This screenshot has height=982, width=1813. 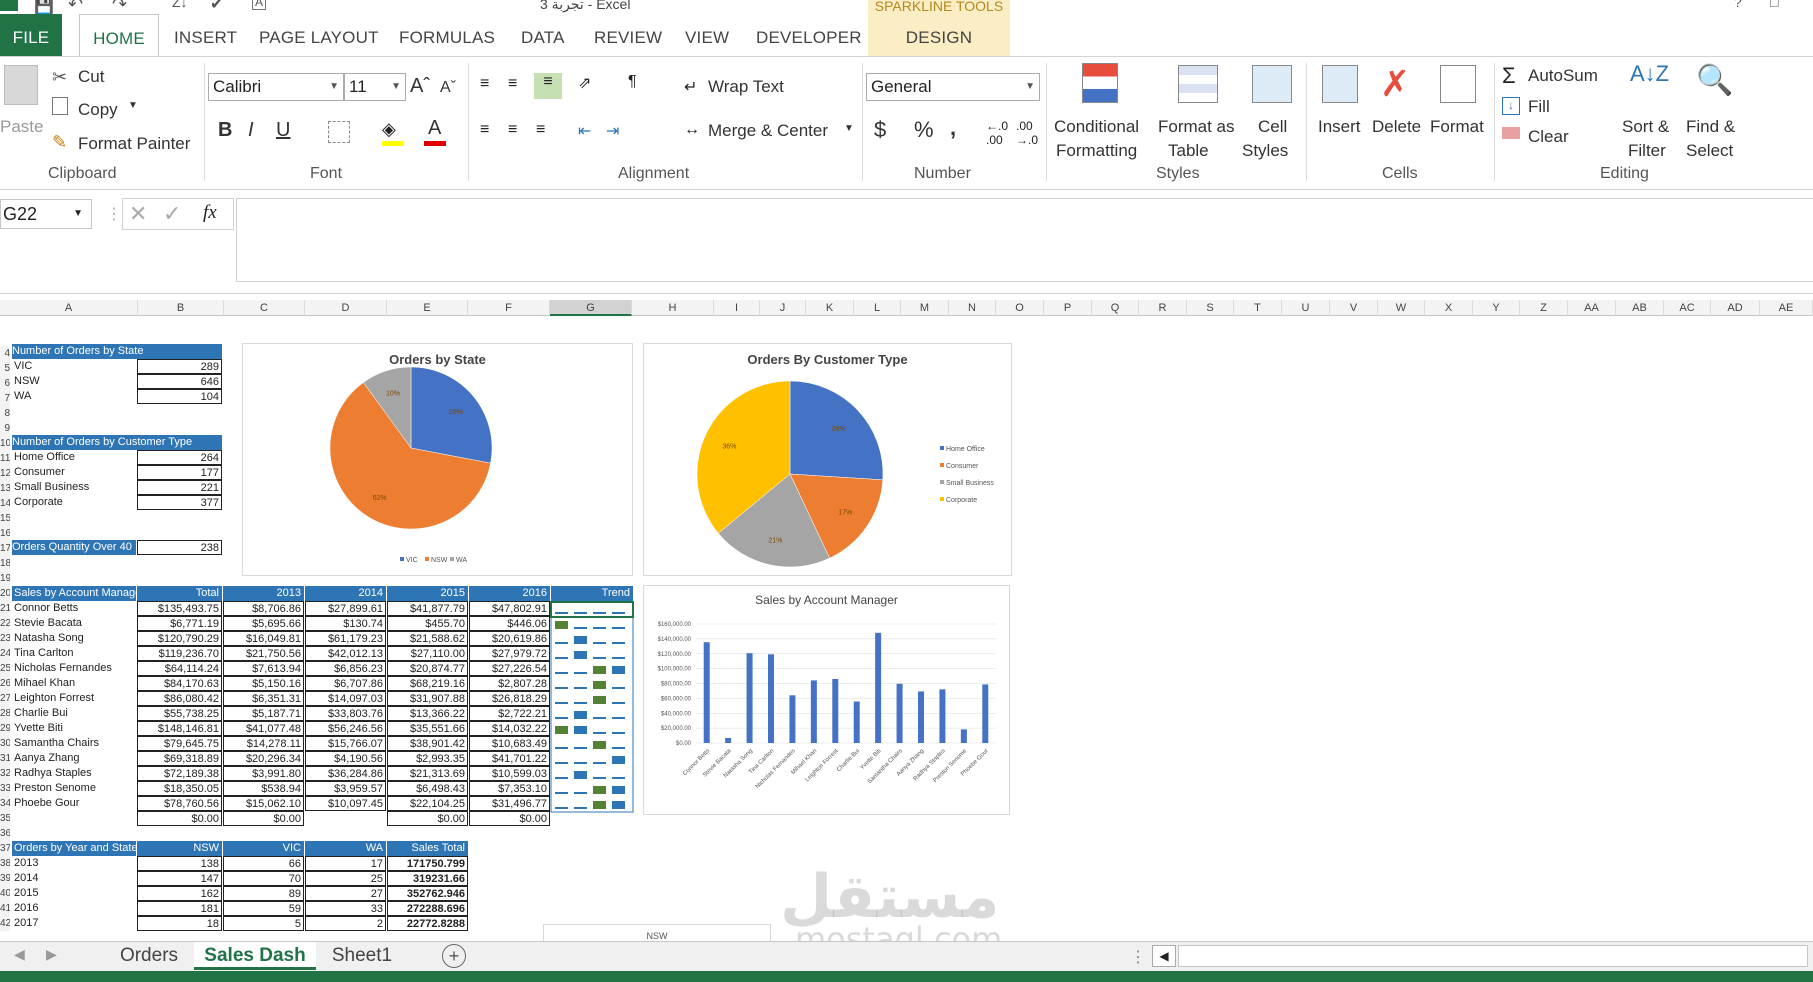 I want to click on grow-font-icon: Aˆ, so click(x=420, y=86).